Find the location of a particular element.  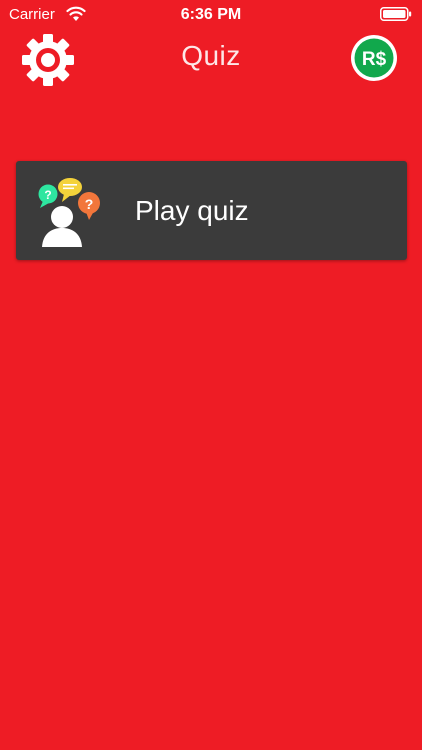

battery-icon is located at coordinates (396, 14).